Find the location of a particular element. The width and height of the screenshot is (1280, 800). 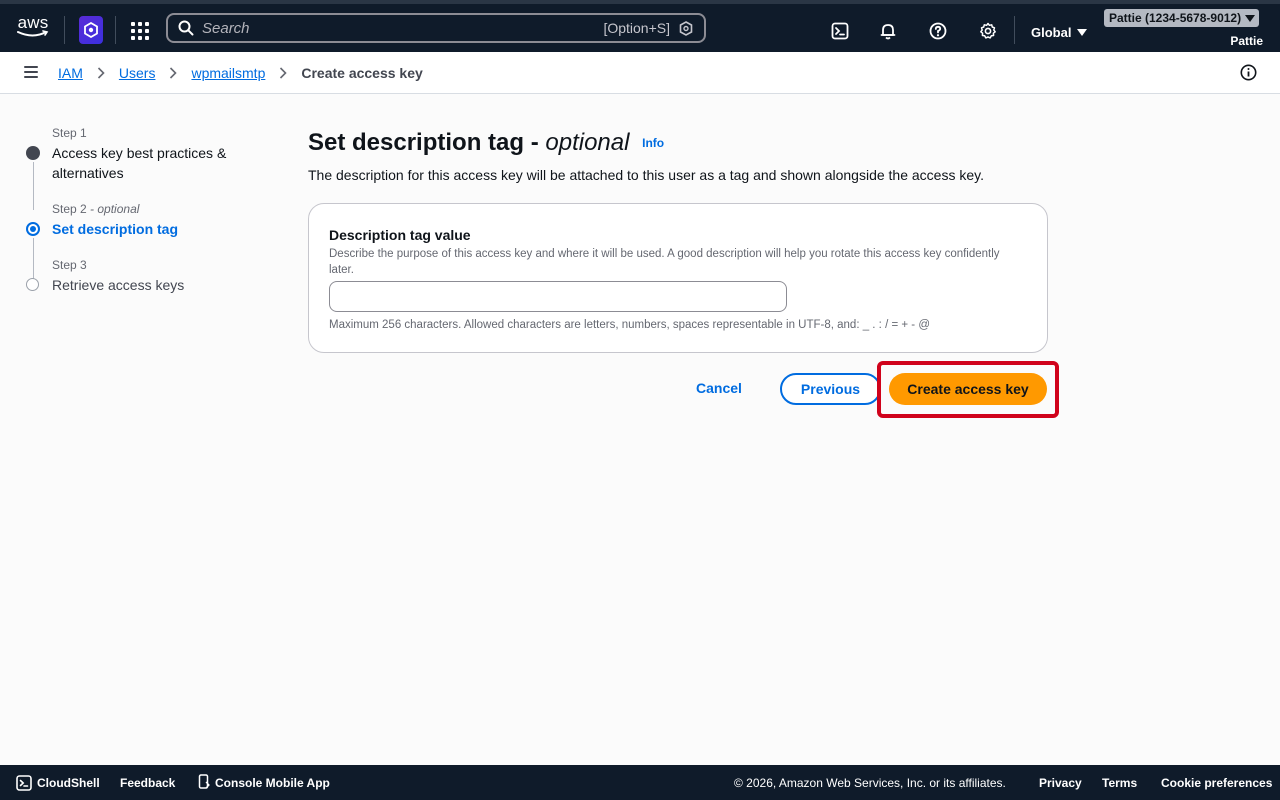

search-bar: [Option+S] is located at coordinates (436, 28).